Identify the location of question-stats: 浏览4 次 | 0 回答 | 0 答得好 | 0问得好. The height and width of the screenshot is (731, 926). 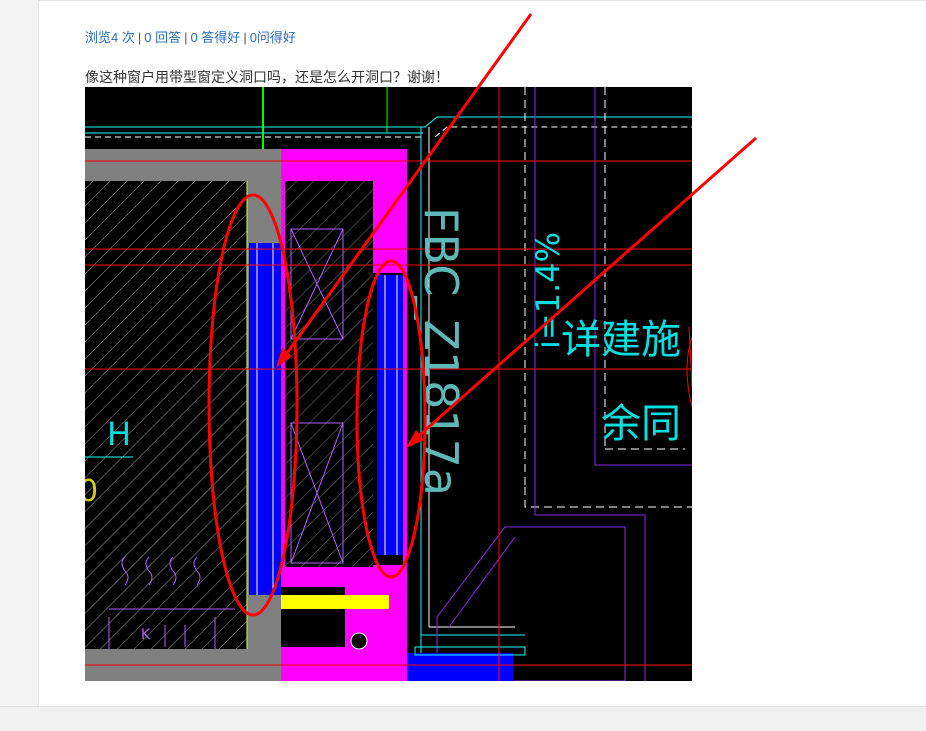
(190, 36).